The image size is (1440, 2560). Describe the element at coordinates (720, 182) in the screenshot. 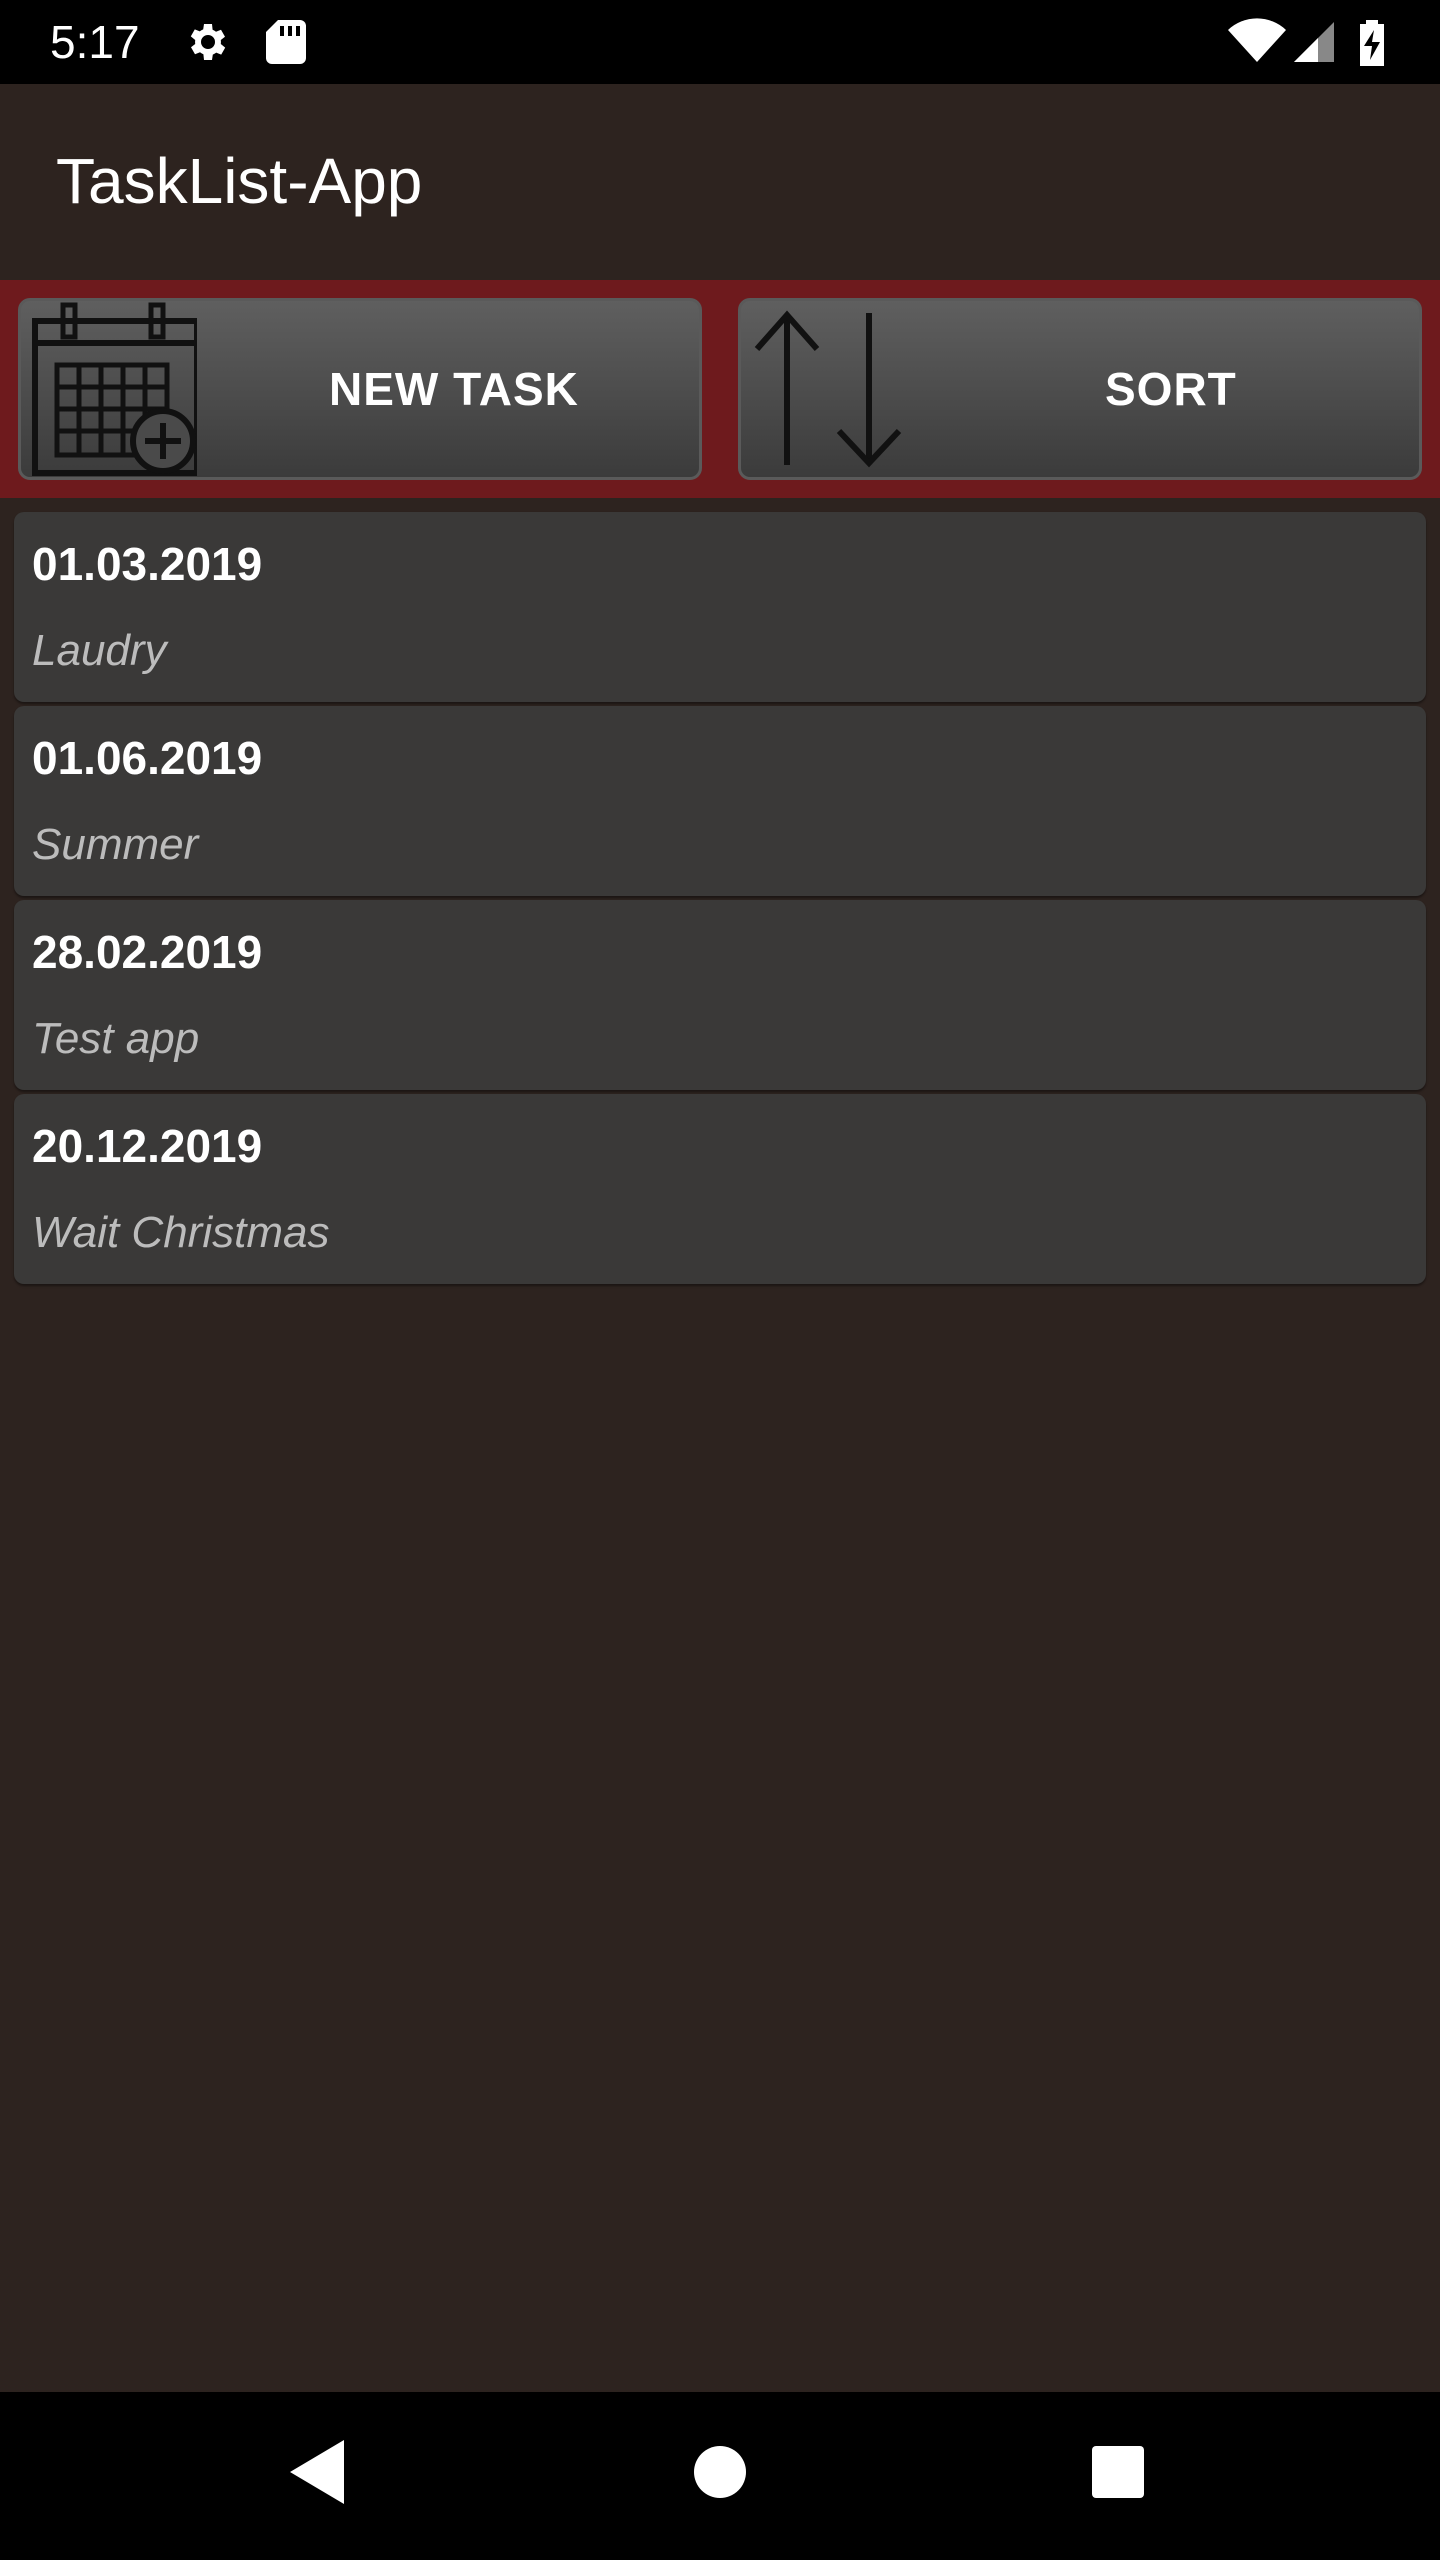

I see `app-bar: TaskList-App` at that location.